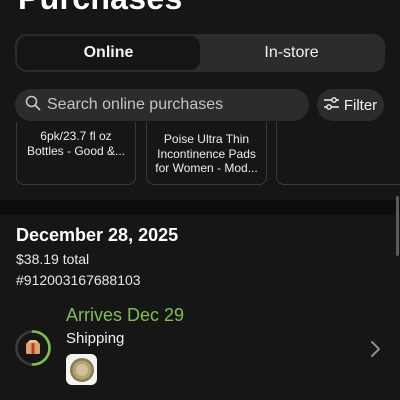 The width and height of the screenshot is (400, 400). Describe the element at coordinates (376, 349) in the screenshot. I see `chevron-right-icon` at that location.